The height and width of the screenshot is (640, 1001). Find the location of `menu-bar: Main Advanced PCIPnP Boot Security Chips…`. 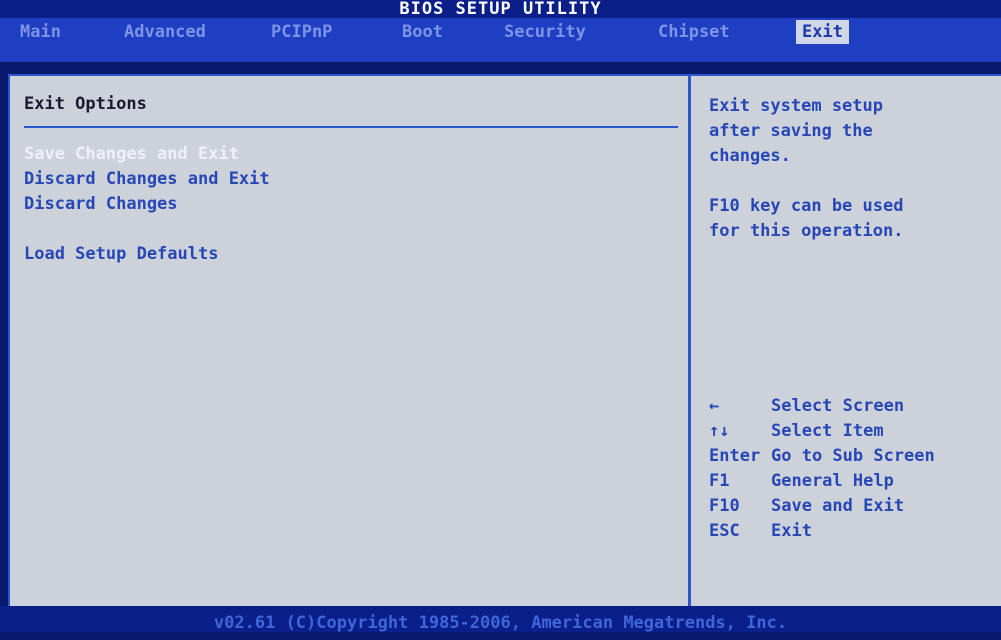

menu-bar: Main Advanced PCIPnP Boot Security Chips… is located at coordinates (500, 40).